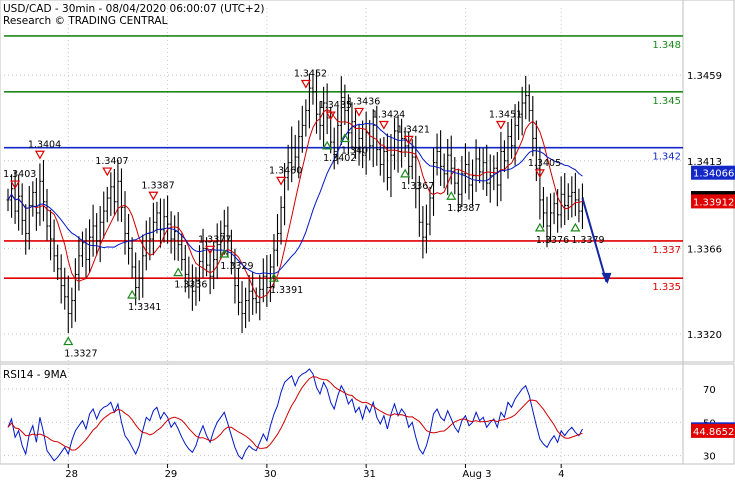 The image size is (735, 484). What do you see at coordinates (463, 208) in the screenshot?
I see `support-label: 1.3387` at bounding box center [463, 208].